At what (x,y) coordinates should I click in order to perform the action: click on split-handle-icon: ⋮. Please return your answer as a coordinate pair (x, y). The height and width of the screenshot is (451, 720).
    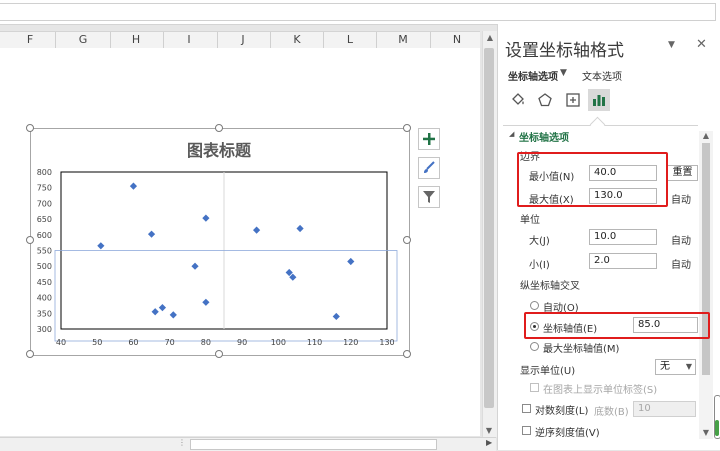
    Looking at the image, I should click on (182, 442).